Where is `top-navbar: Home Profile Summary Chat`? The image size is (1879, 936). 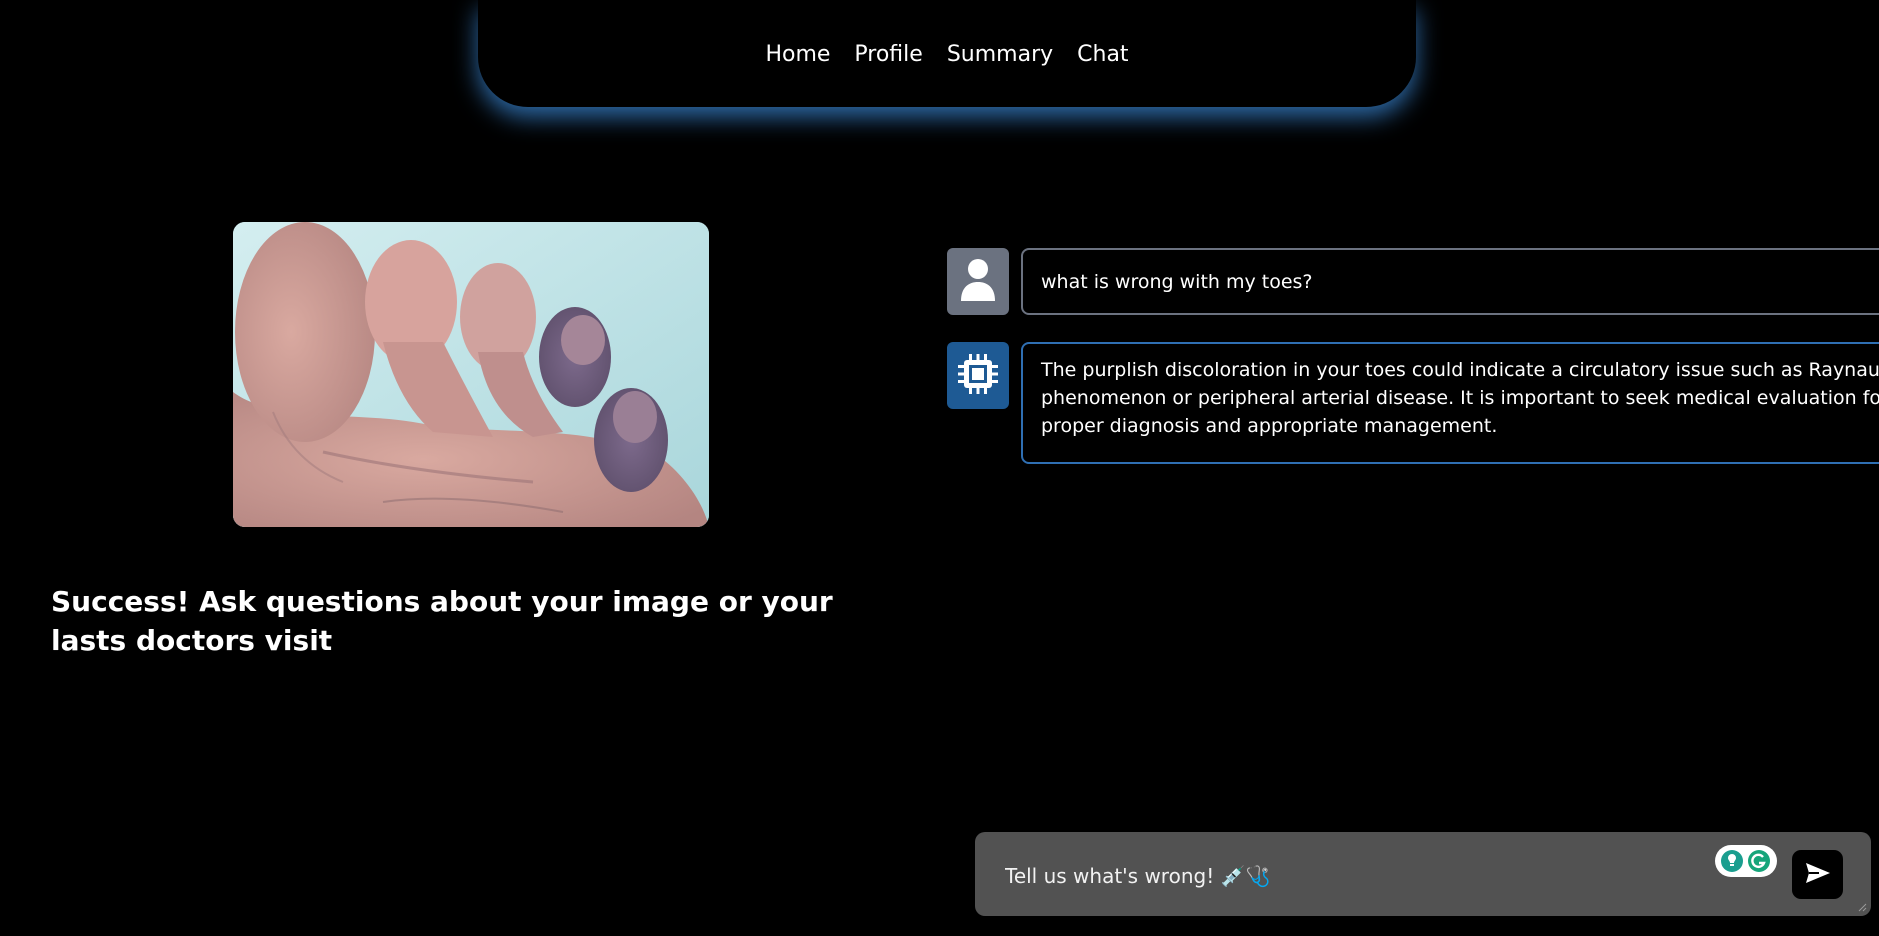 top-navbar: Home Profile Summary Chat is located at coordinates (947, 53).